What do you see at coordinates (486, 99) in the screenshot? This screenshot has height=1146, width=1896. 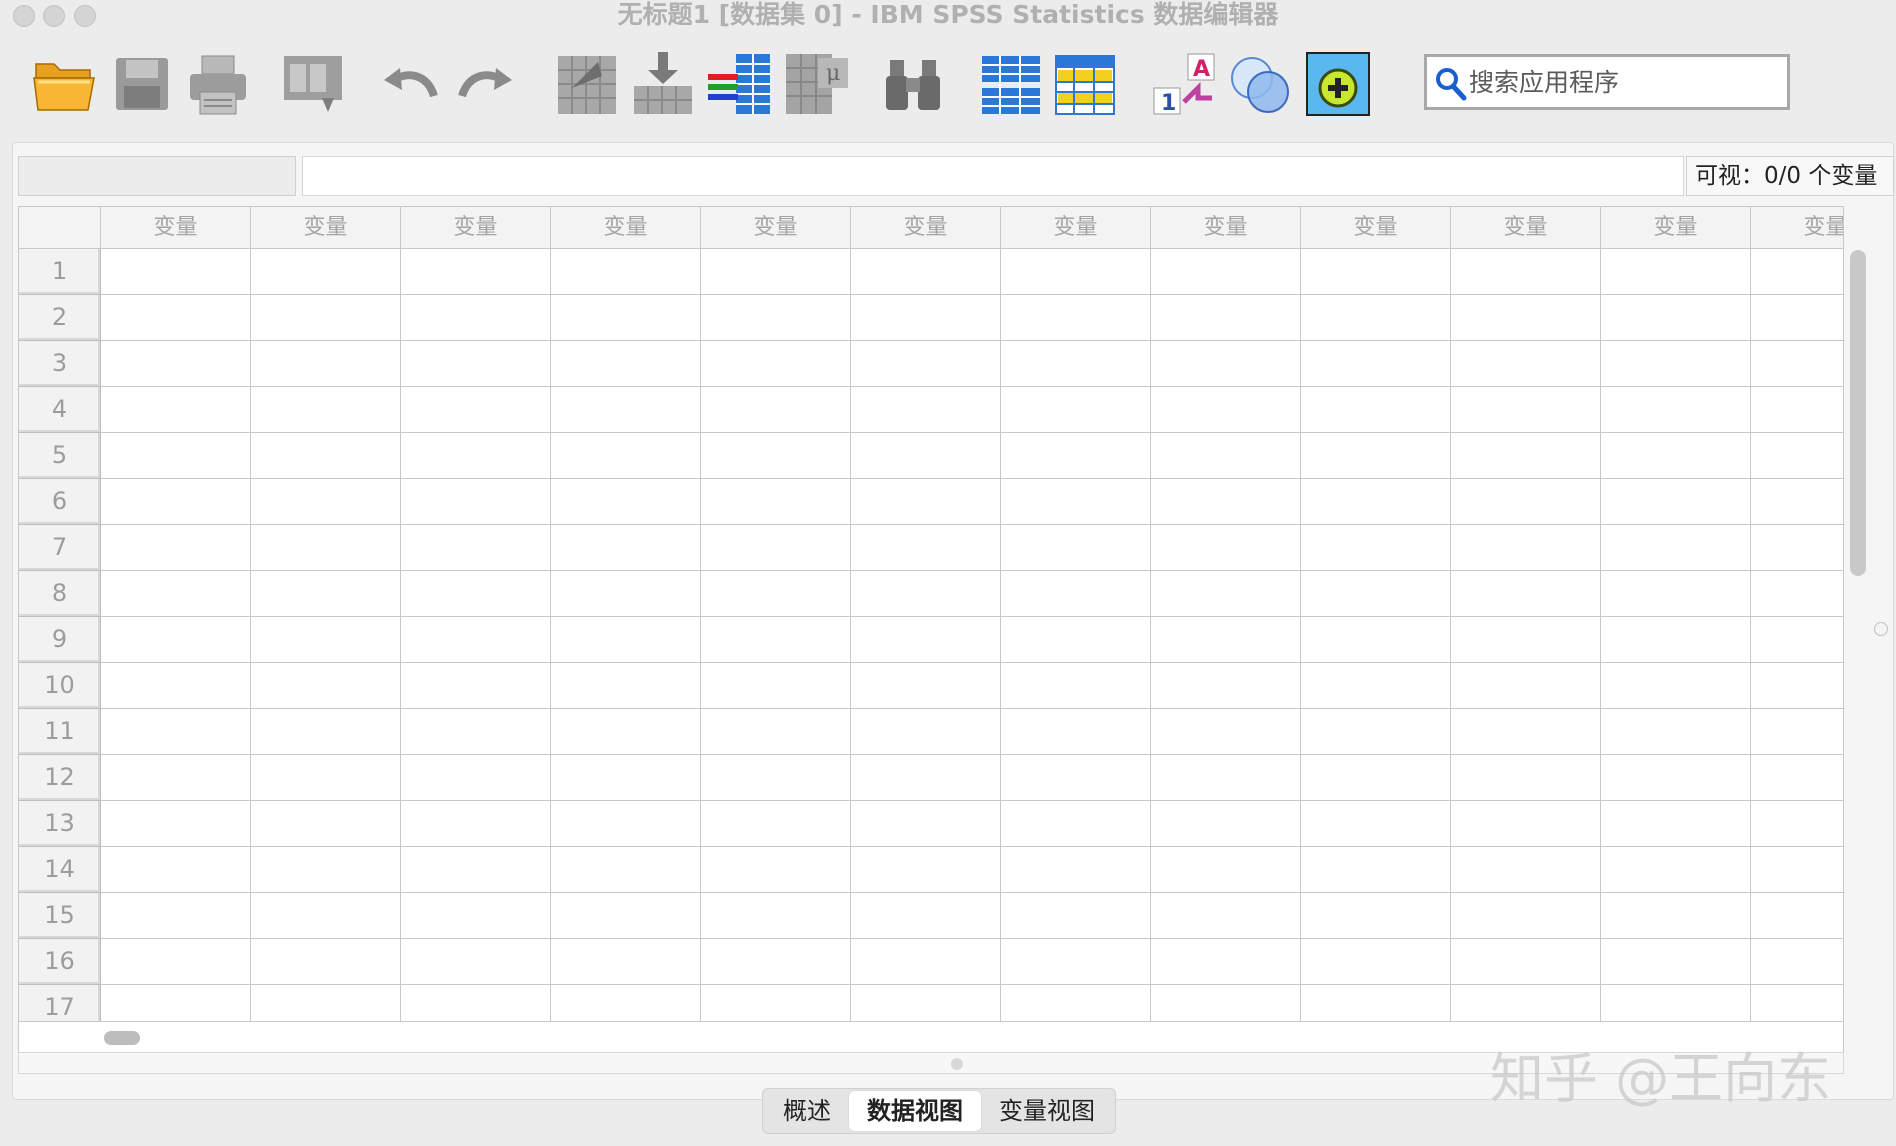 I see `redo-button` at bounding box center [486, 99].